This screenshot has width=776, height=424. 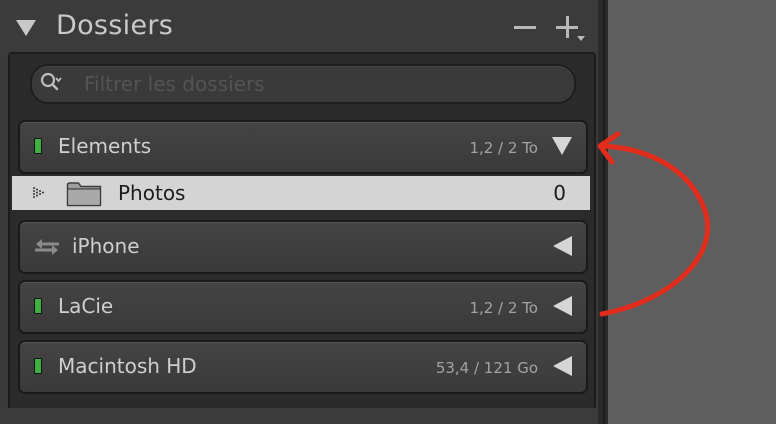 I want to click on chevron-down-icon, so click(x=581, y=38).